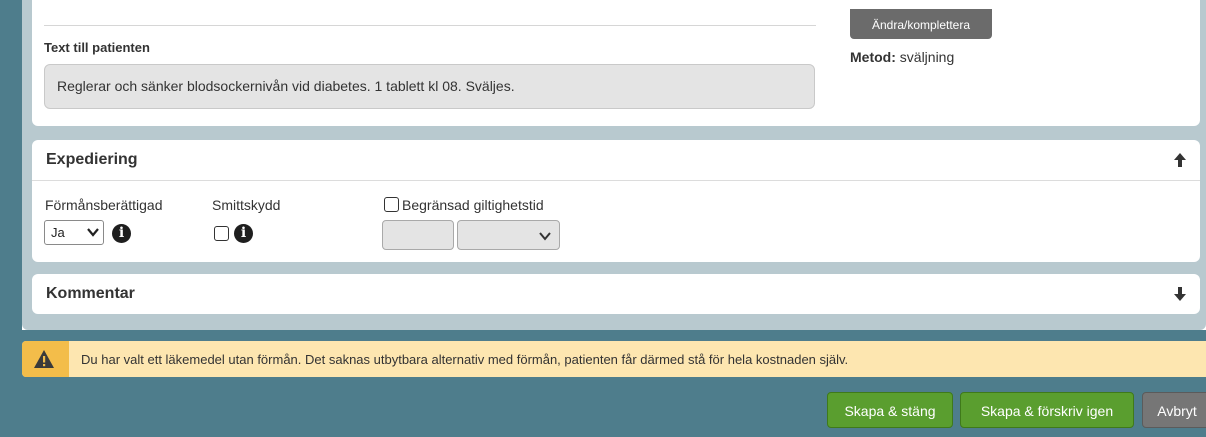 Image resolution: width=1206 pixels, height=437 pixels. Describe the element at coordinates (92, 159) in the screenshot. I see `expediering-title: Expediering` at that location.